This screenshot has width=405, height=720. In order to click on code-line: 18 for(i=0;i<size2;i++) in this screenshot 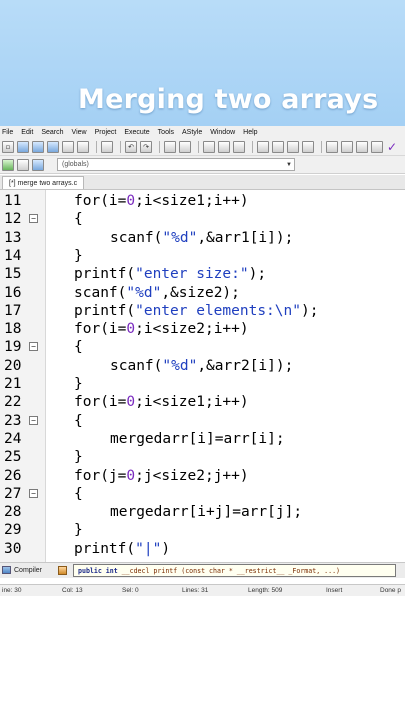, I will do `click(202, 329)`.